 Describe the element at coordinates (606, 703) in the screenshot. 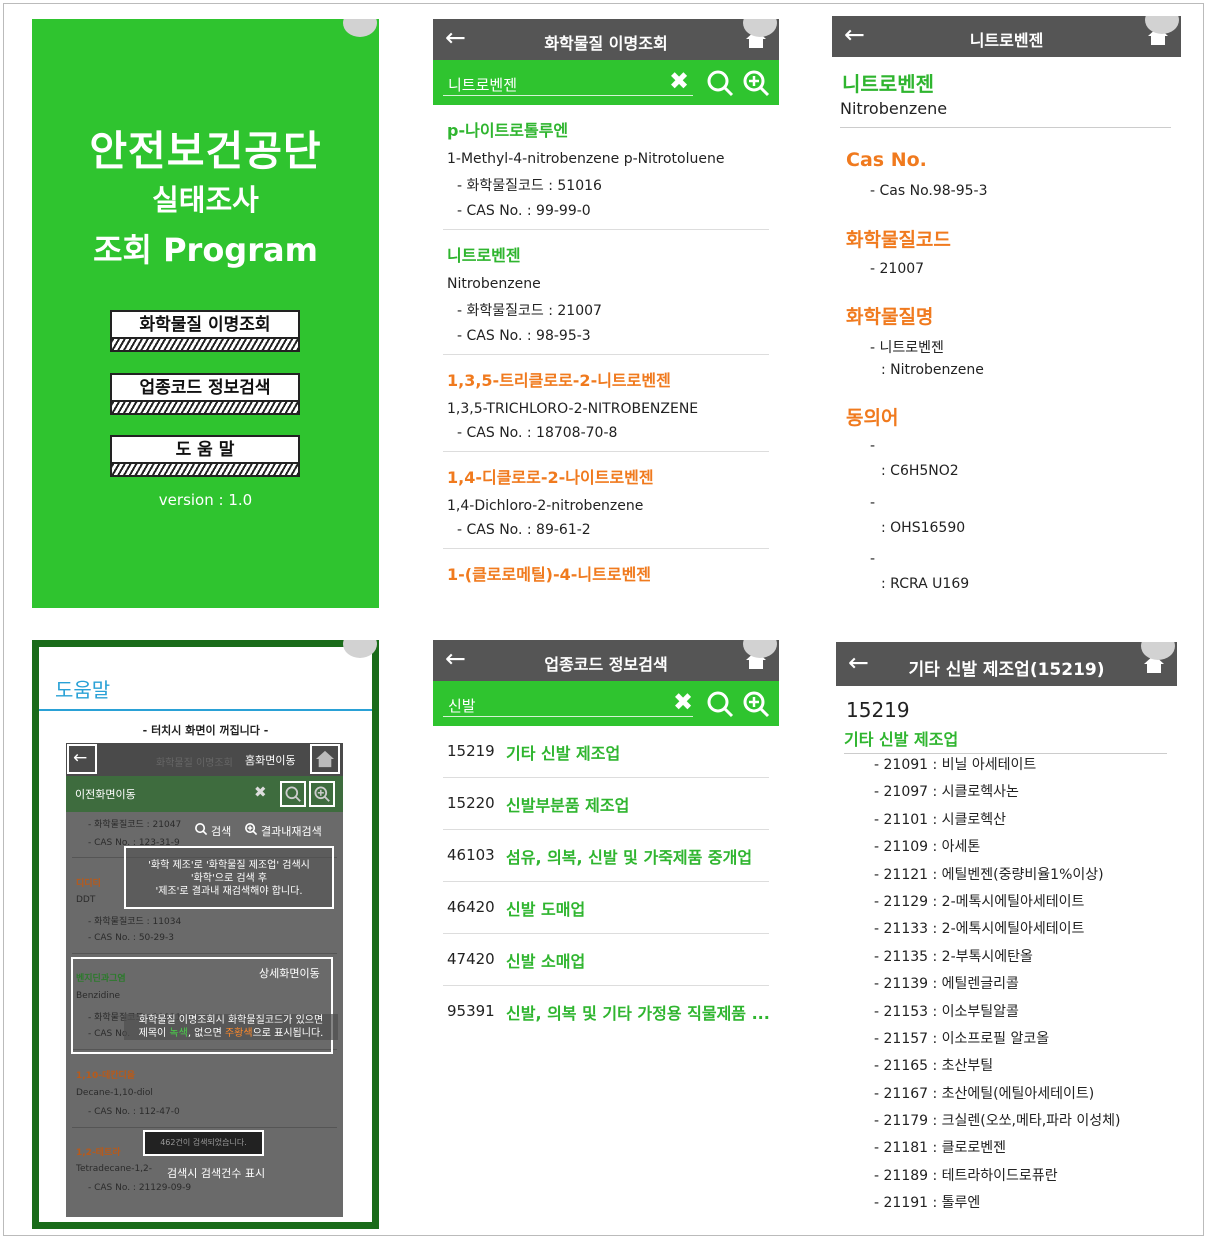

I see `search-bar: 신발 ✖` at that location.